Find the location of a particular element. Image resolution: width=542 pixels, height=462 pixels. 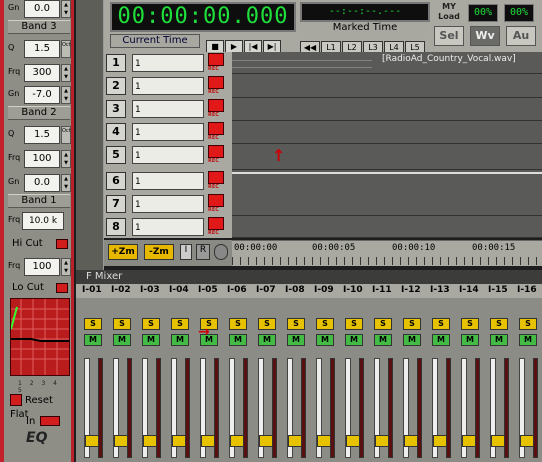

band2-freq-field: 300 is located at coordinates (42, 73).